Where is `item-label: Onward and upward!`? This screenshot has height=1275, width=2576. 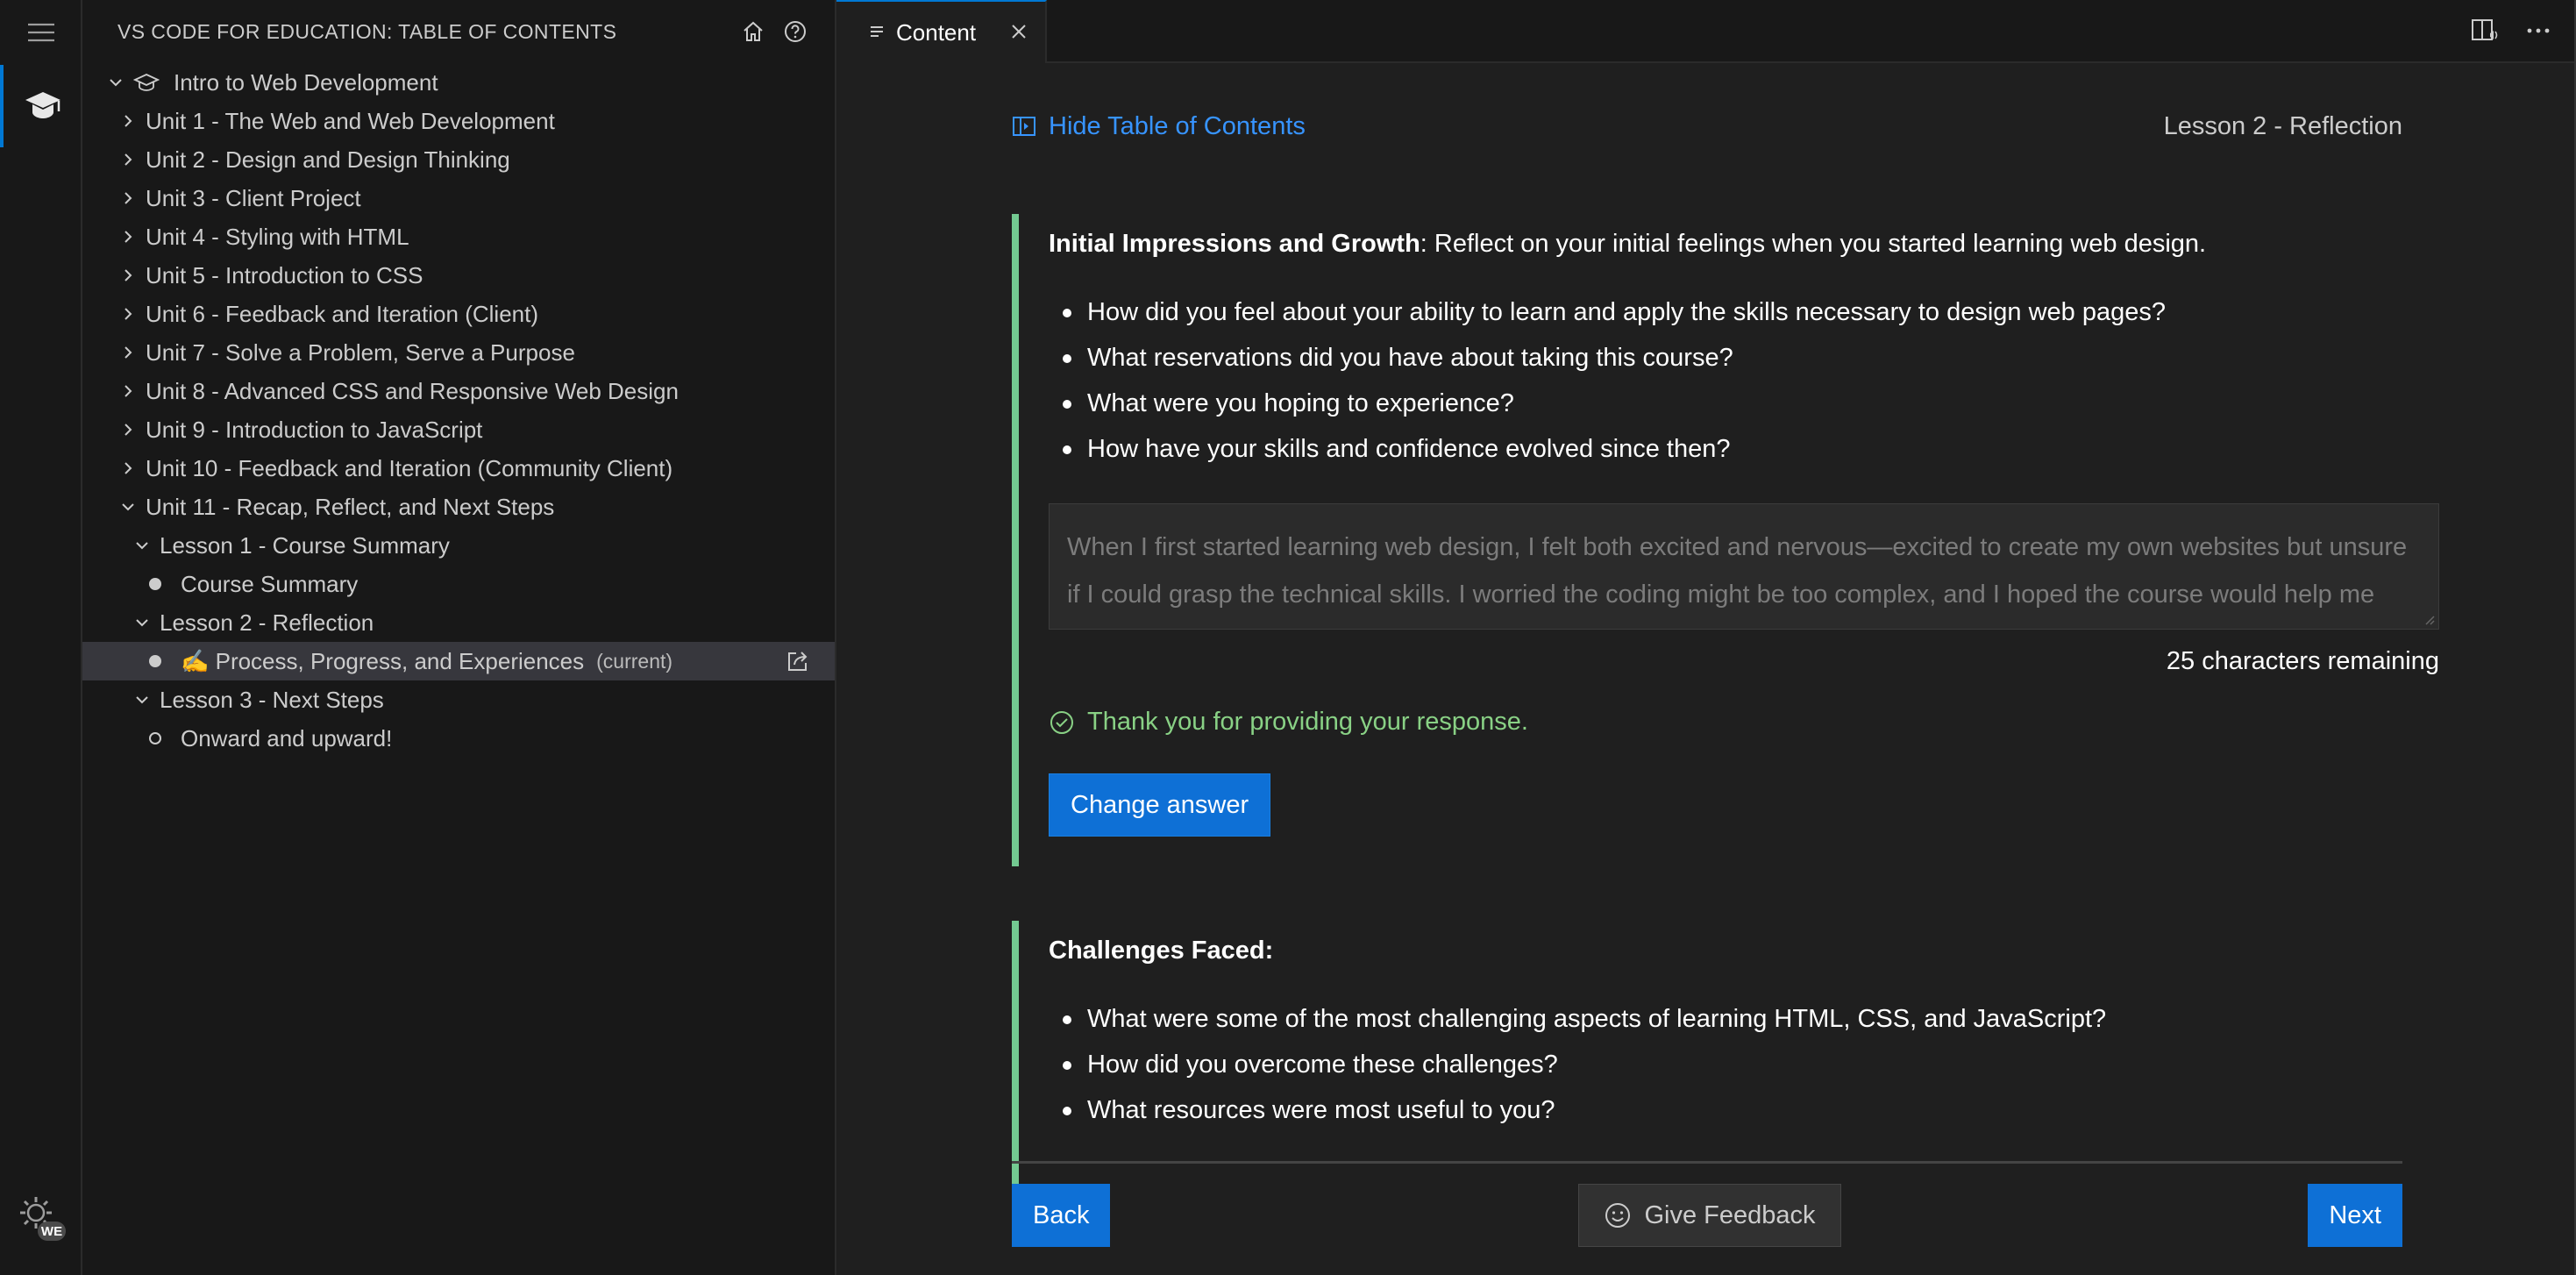 item-label: Onward and upward! is located at coordinates (287, 737).